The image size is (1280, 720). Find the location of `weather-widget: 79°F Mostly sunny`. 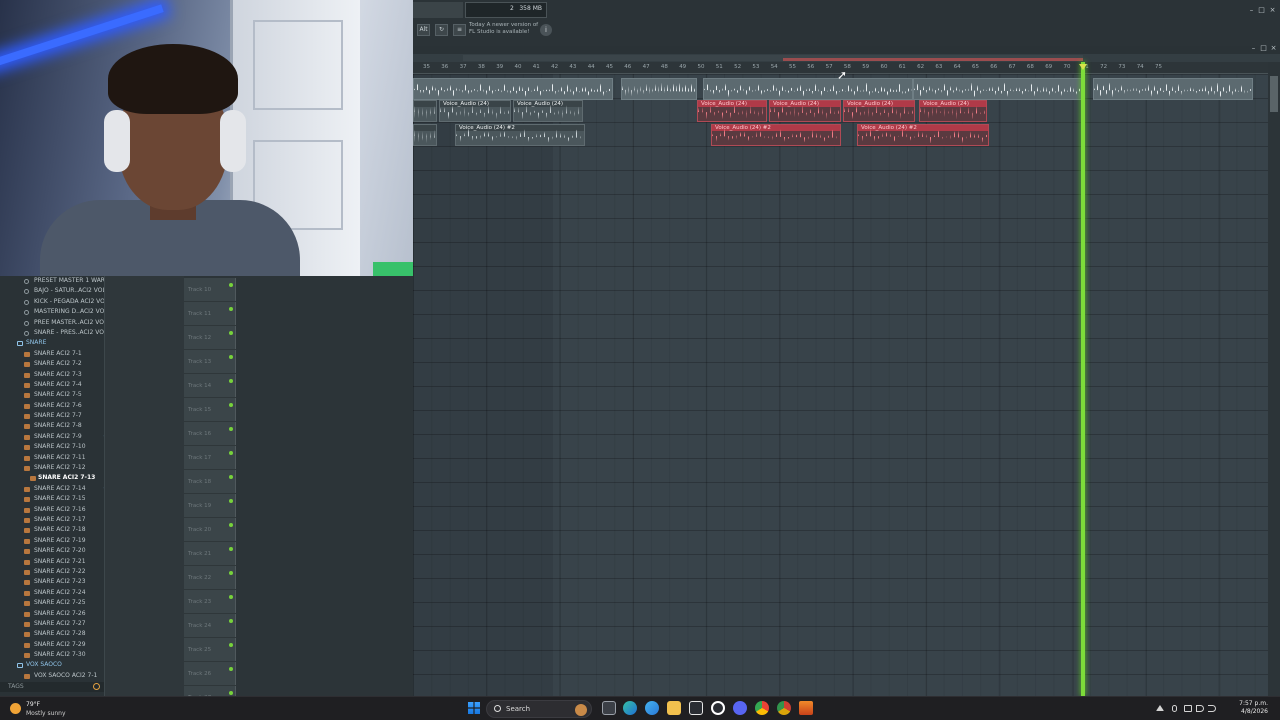

weather-widget: 79°F Mostly sunny is located at coordinates (53, 709).